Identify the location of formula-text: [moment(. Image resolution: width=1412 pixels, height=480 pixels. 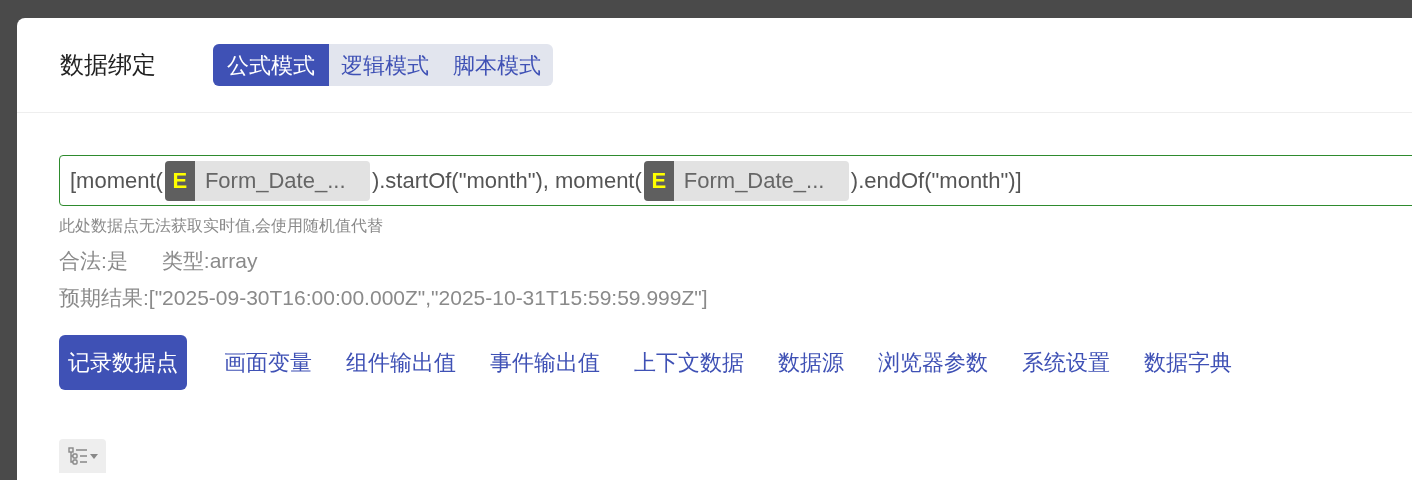
(116, 181).